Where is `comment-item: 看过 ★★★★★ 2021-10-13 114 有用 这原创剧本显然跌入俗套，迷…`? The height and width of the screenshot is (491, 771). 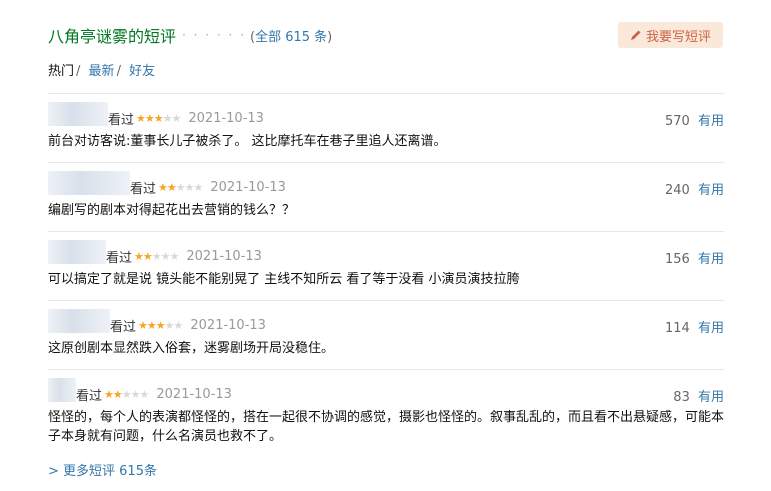 comment-item: 看过 ★★★★★ 2021-10-13 114 有用 这原创剧本显然跌入俗套，迷… is located at coordinates (386, 335).